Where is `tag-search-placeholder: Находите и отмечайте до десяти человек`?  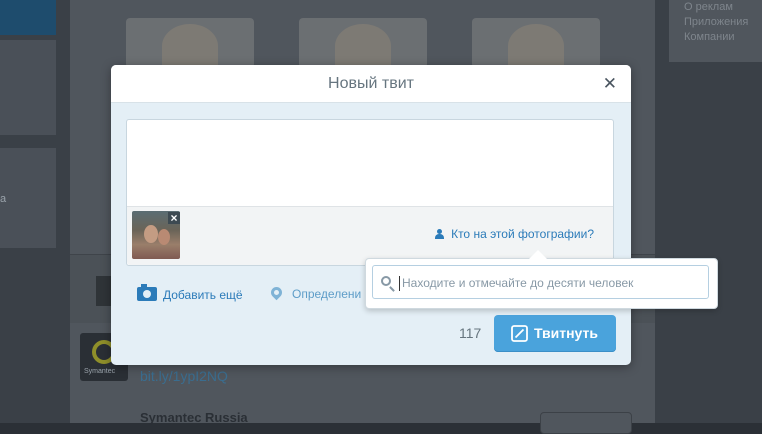 tag-search-placeholder: Находите и отмечайте до десяти человек is located at coordinates (518, 283).